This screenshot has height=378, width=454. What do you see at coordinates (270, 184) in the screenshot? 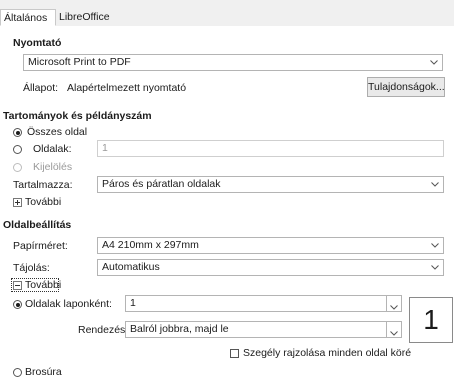
I see `include-select: Páros és páratlan oldalak` at bounding box center [270, 184].